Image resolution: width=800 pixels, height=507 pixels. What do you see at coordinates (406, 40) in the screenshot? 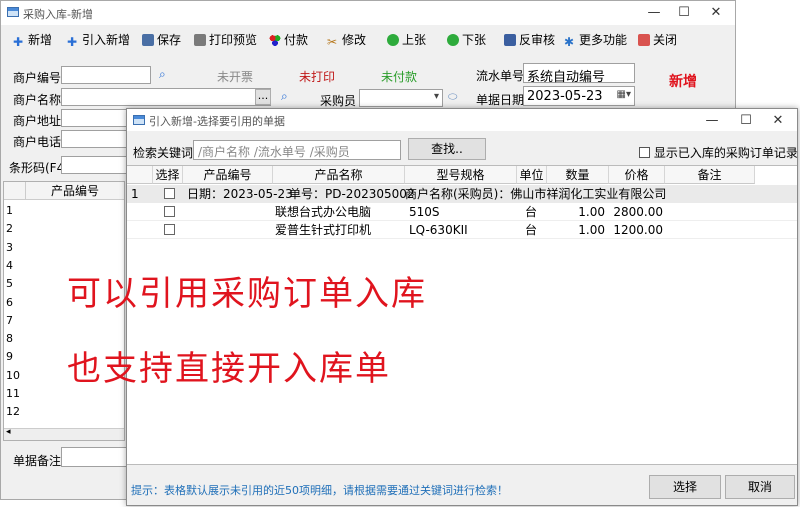
I see `previous-button: 上张` at bounding box center [406, 40].